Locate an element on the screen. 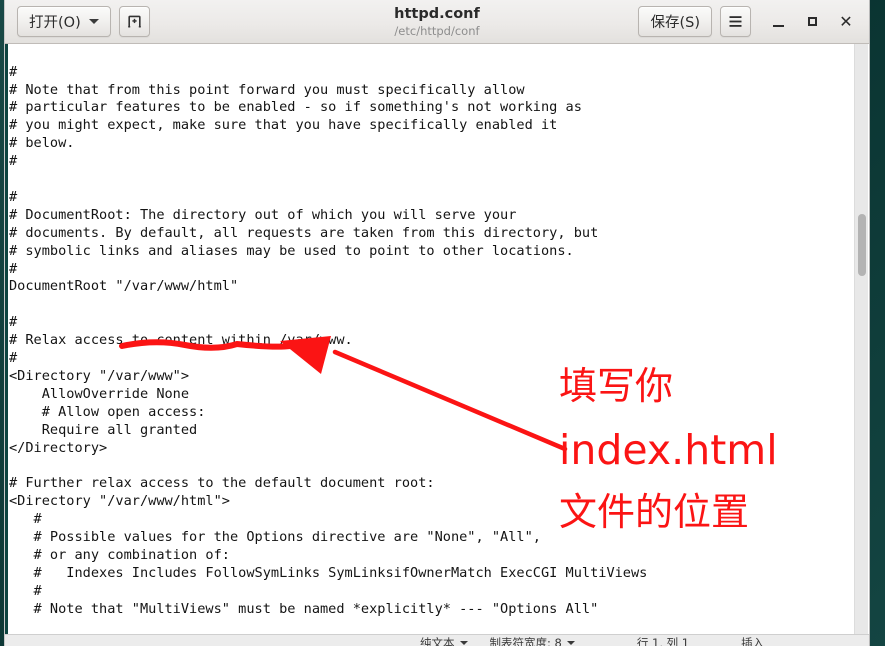 This screenshot has height=646, width=885. maximize-button is located at coordinates (812, 22).